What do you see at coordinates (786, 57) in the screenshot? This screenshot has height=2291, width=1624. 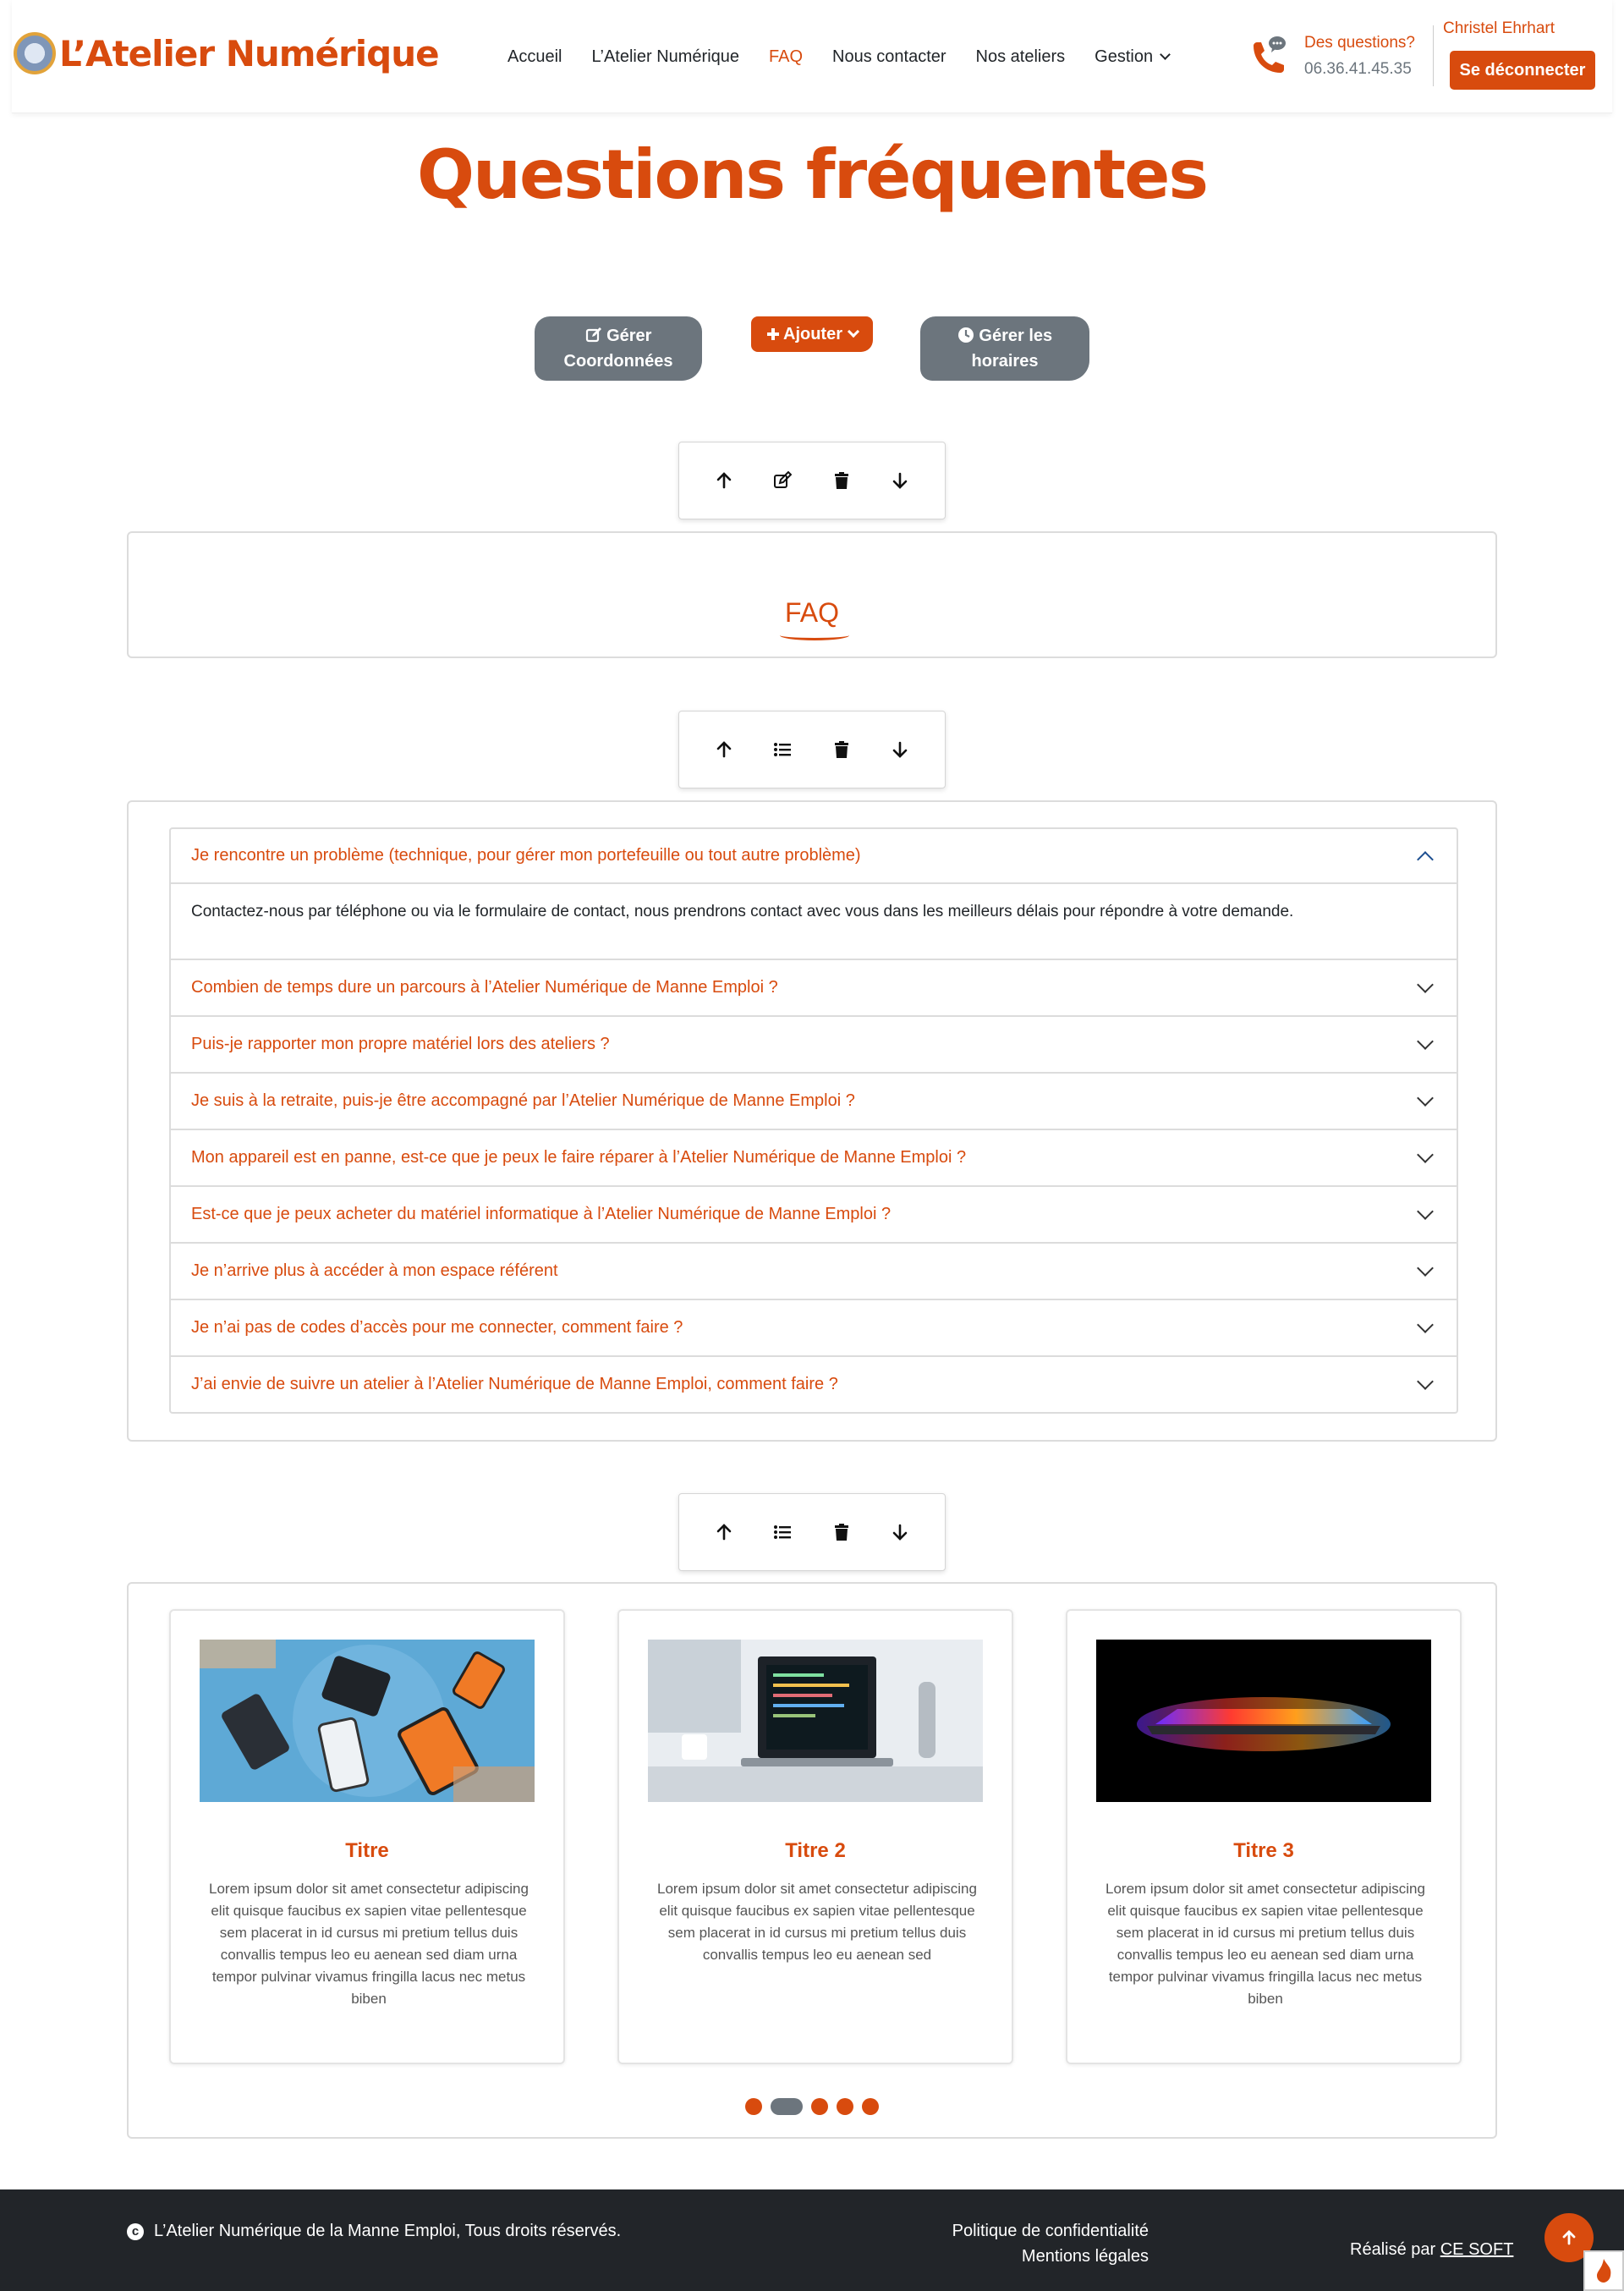 I see `nav-item-faq: FAQ` at bounding box center [786, 57].